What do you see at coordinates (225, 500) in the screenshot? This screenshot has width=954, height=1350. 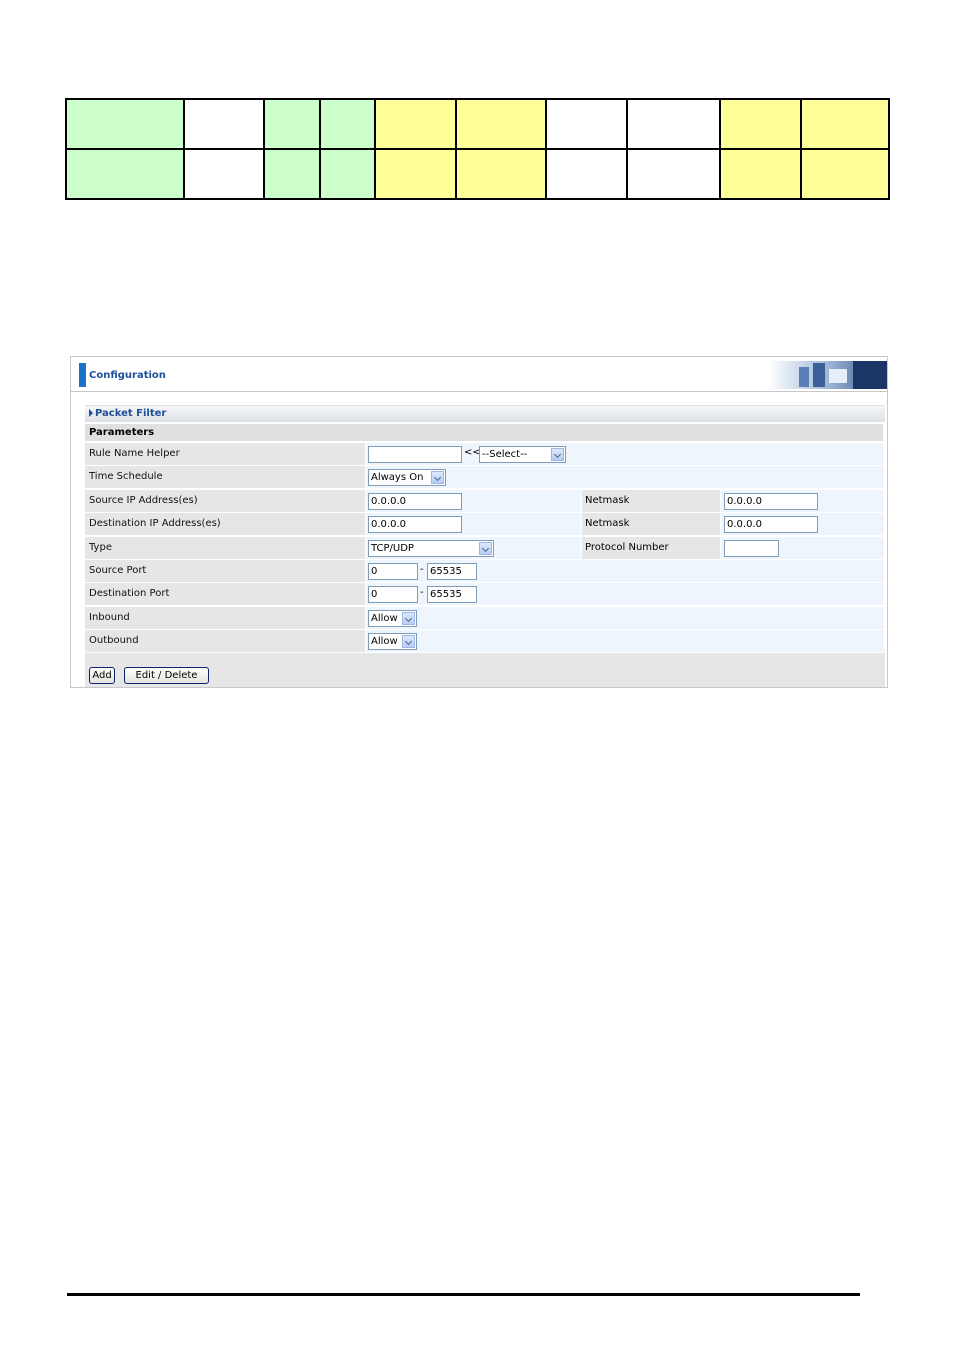 I see `source-ip-label: Source IP Address(es)` at bounding box center [225, 500].